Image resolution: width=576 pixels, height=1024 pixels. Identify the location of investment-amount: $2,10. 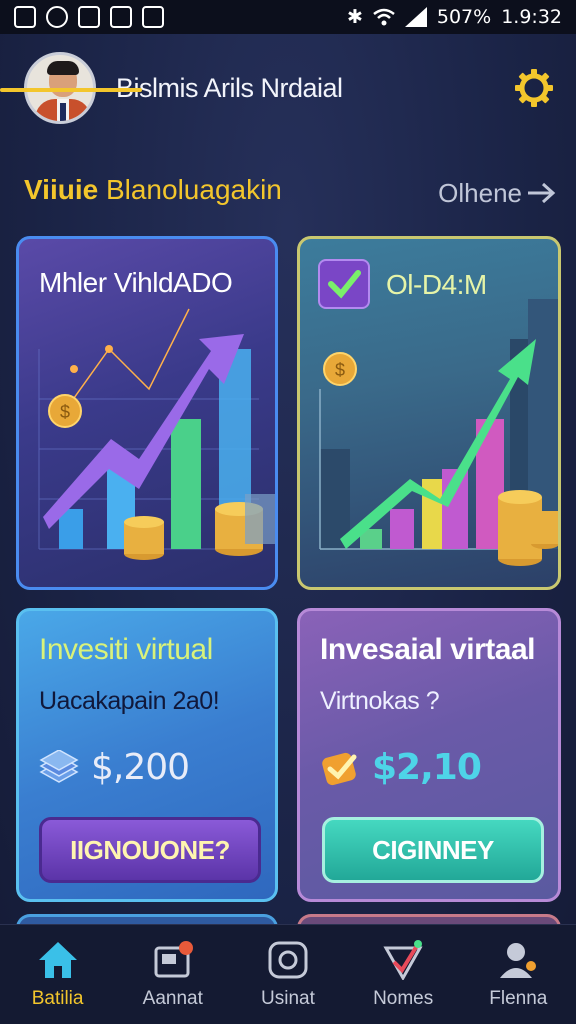
(427, 767).